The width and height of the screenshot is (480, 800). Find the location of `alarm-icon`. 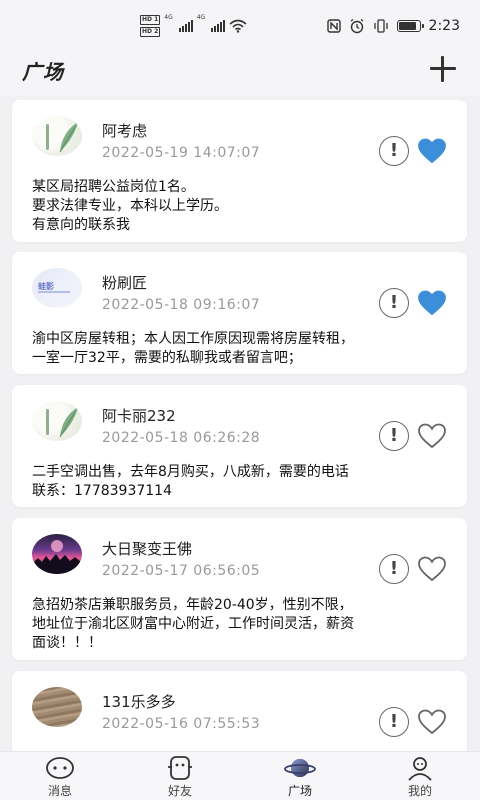

alarm-icon is located at coordinates (356, 26).